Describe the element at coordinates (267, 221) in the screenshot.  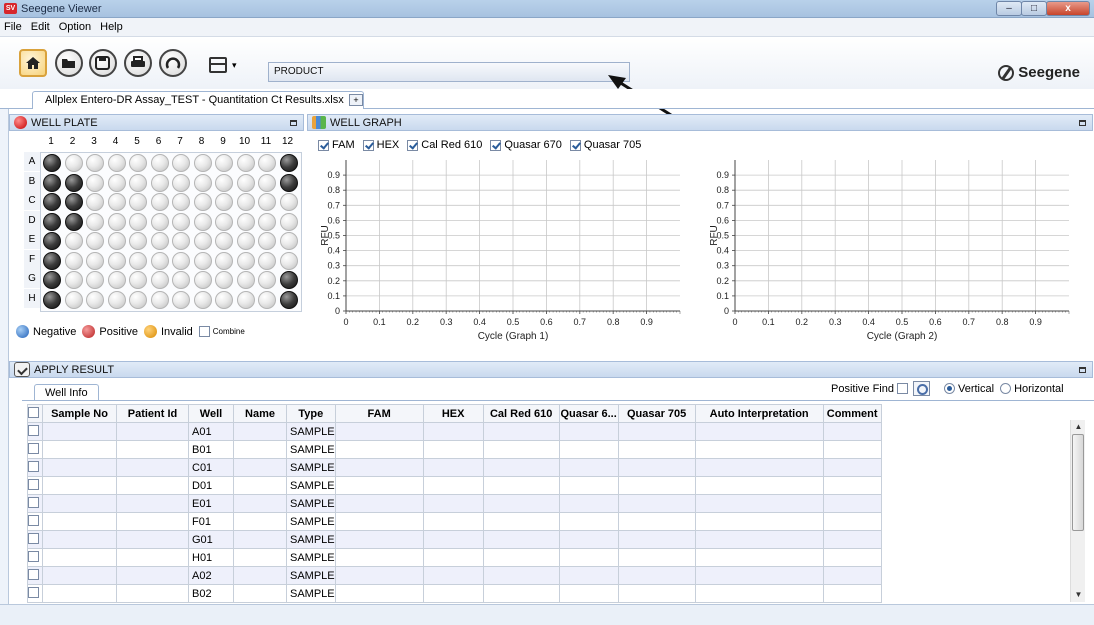
I see `well-D11` at that location.